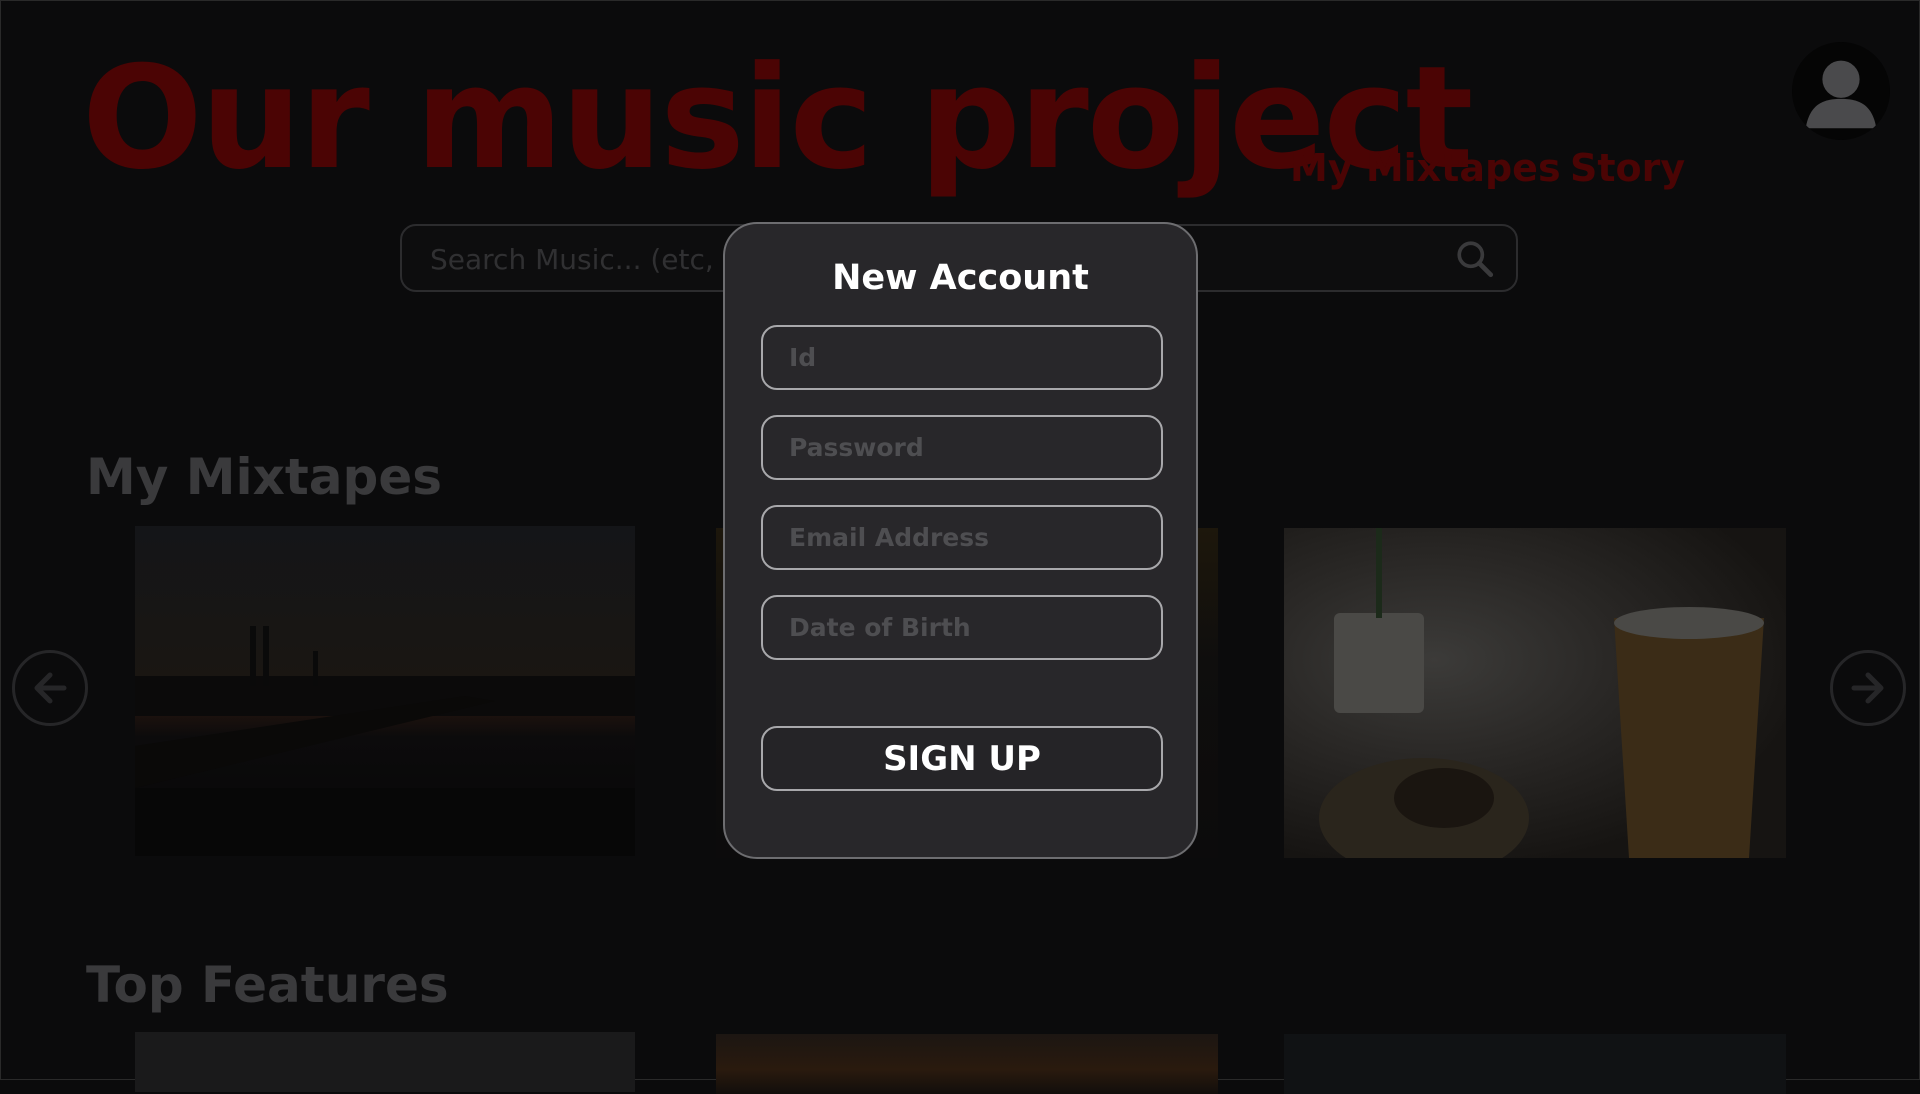 This screenshot has height=1094, width=1920. I want to click on search-icon, so click(1475, 259).